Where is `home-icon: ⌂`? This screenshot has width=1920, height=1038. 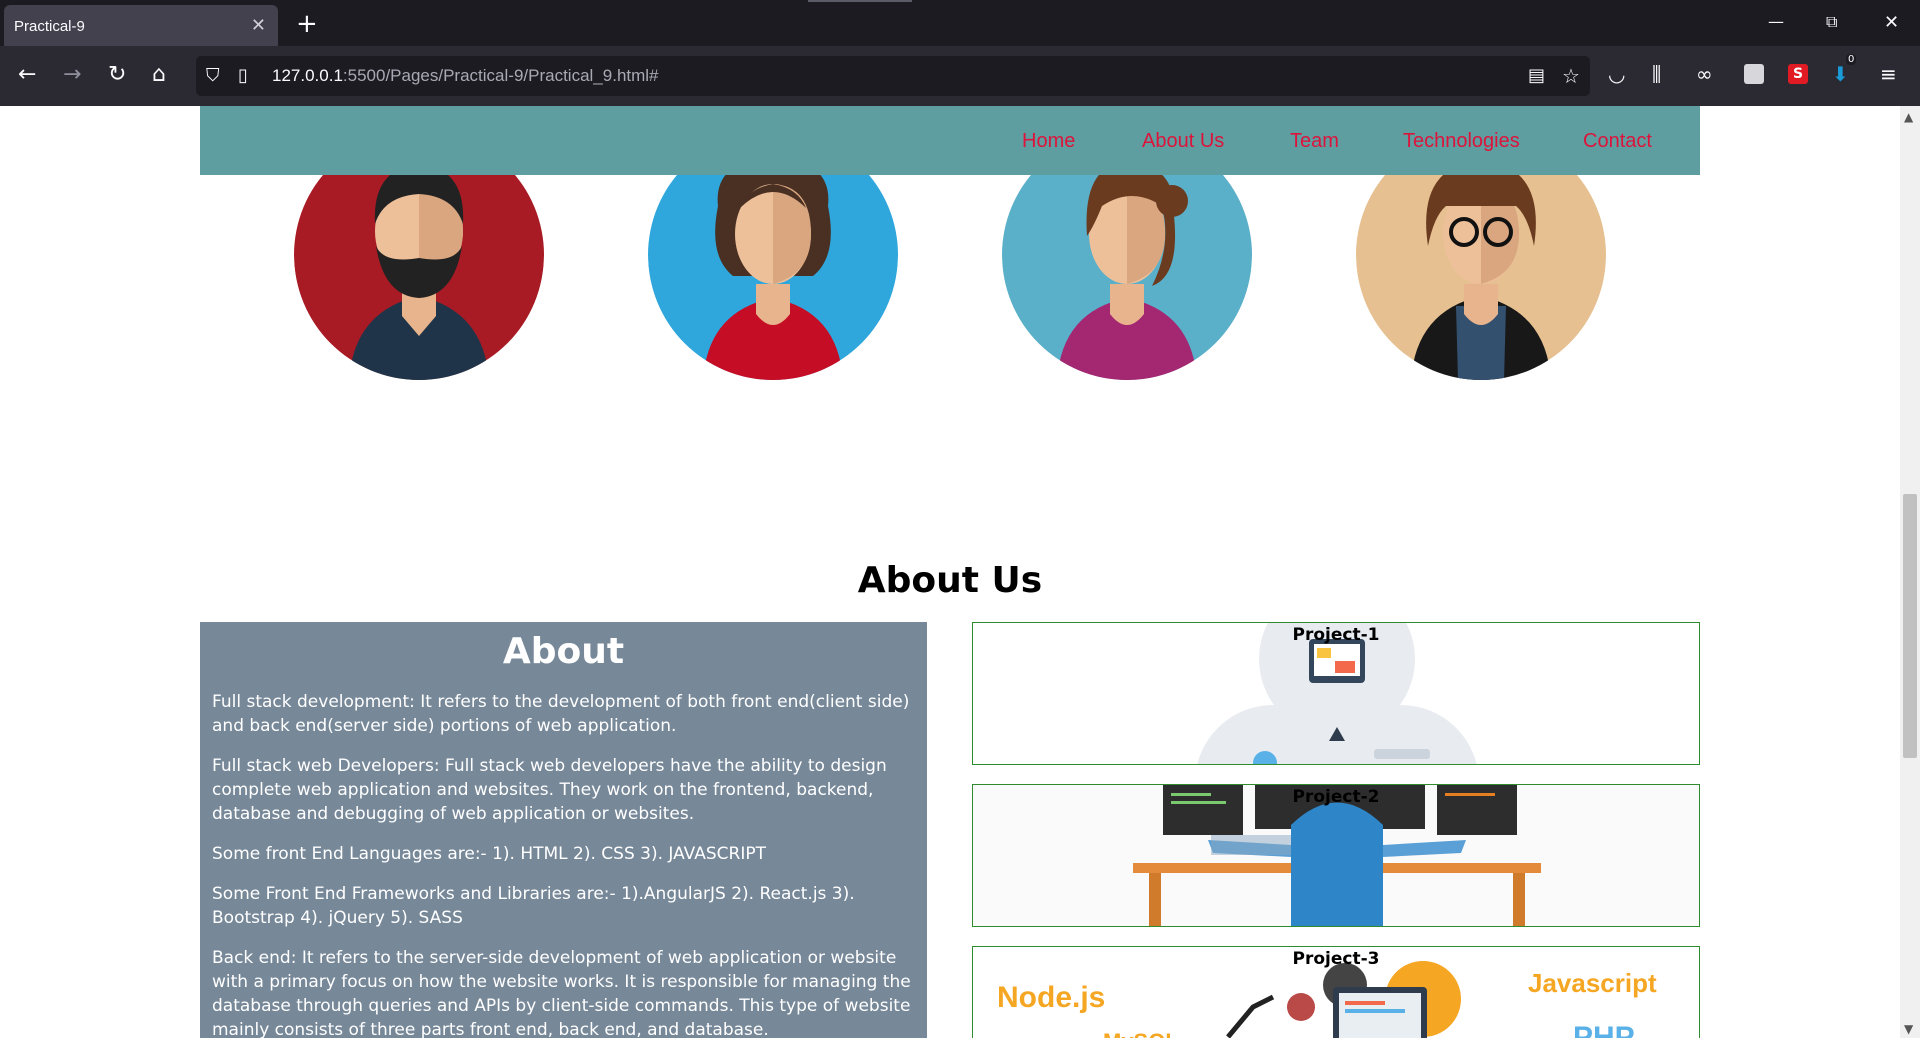
home-icon: ⌂ is located at coordinates (159, 75).